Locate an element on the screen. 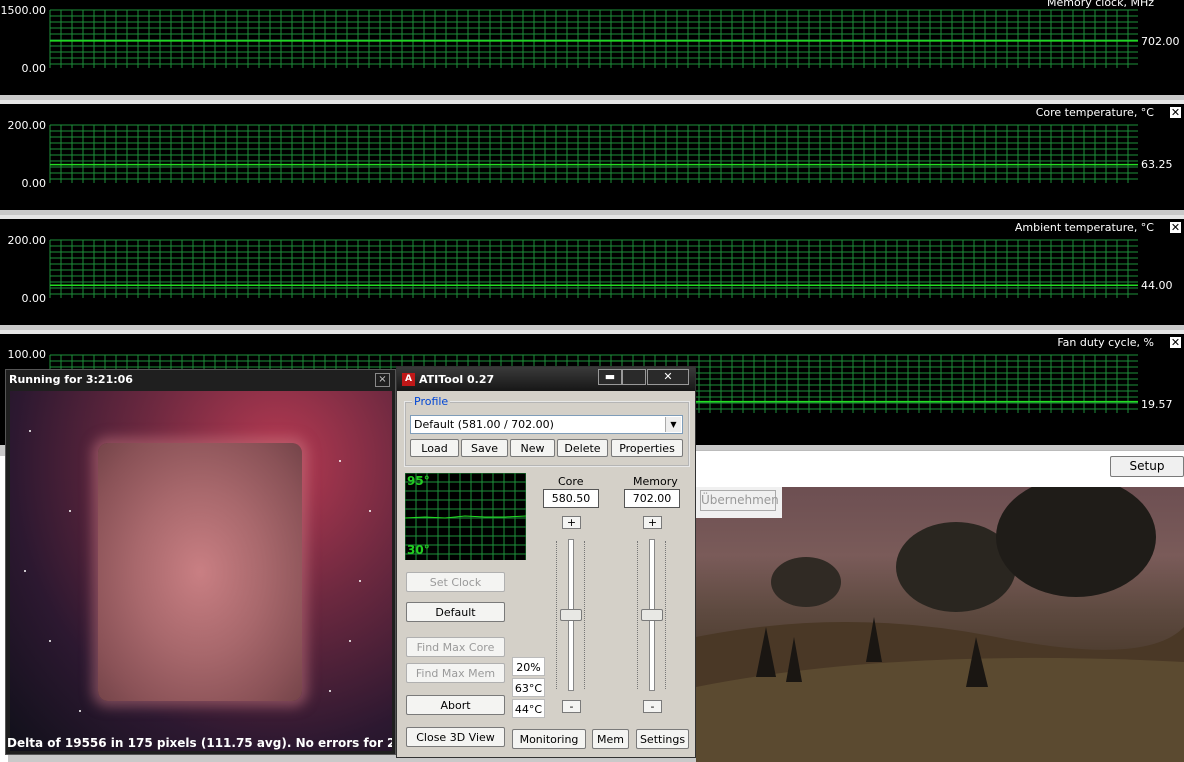 The width and height of the screenshot is (1184, 762). find-max-mem-button: Find Max Mem is located at coordinates (455, 673).